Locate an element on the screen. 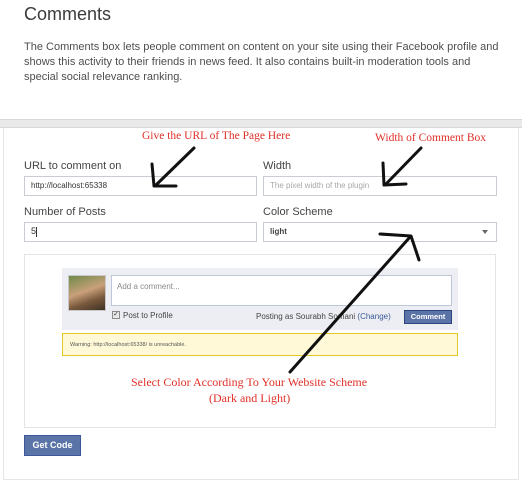  url-input: http://localhost:65338 is located at coordinates (140, 186).